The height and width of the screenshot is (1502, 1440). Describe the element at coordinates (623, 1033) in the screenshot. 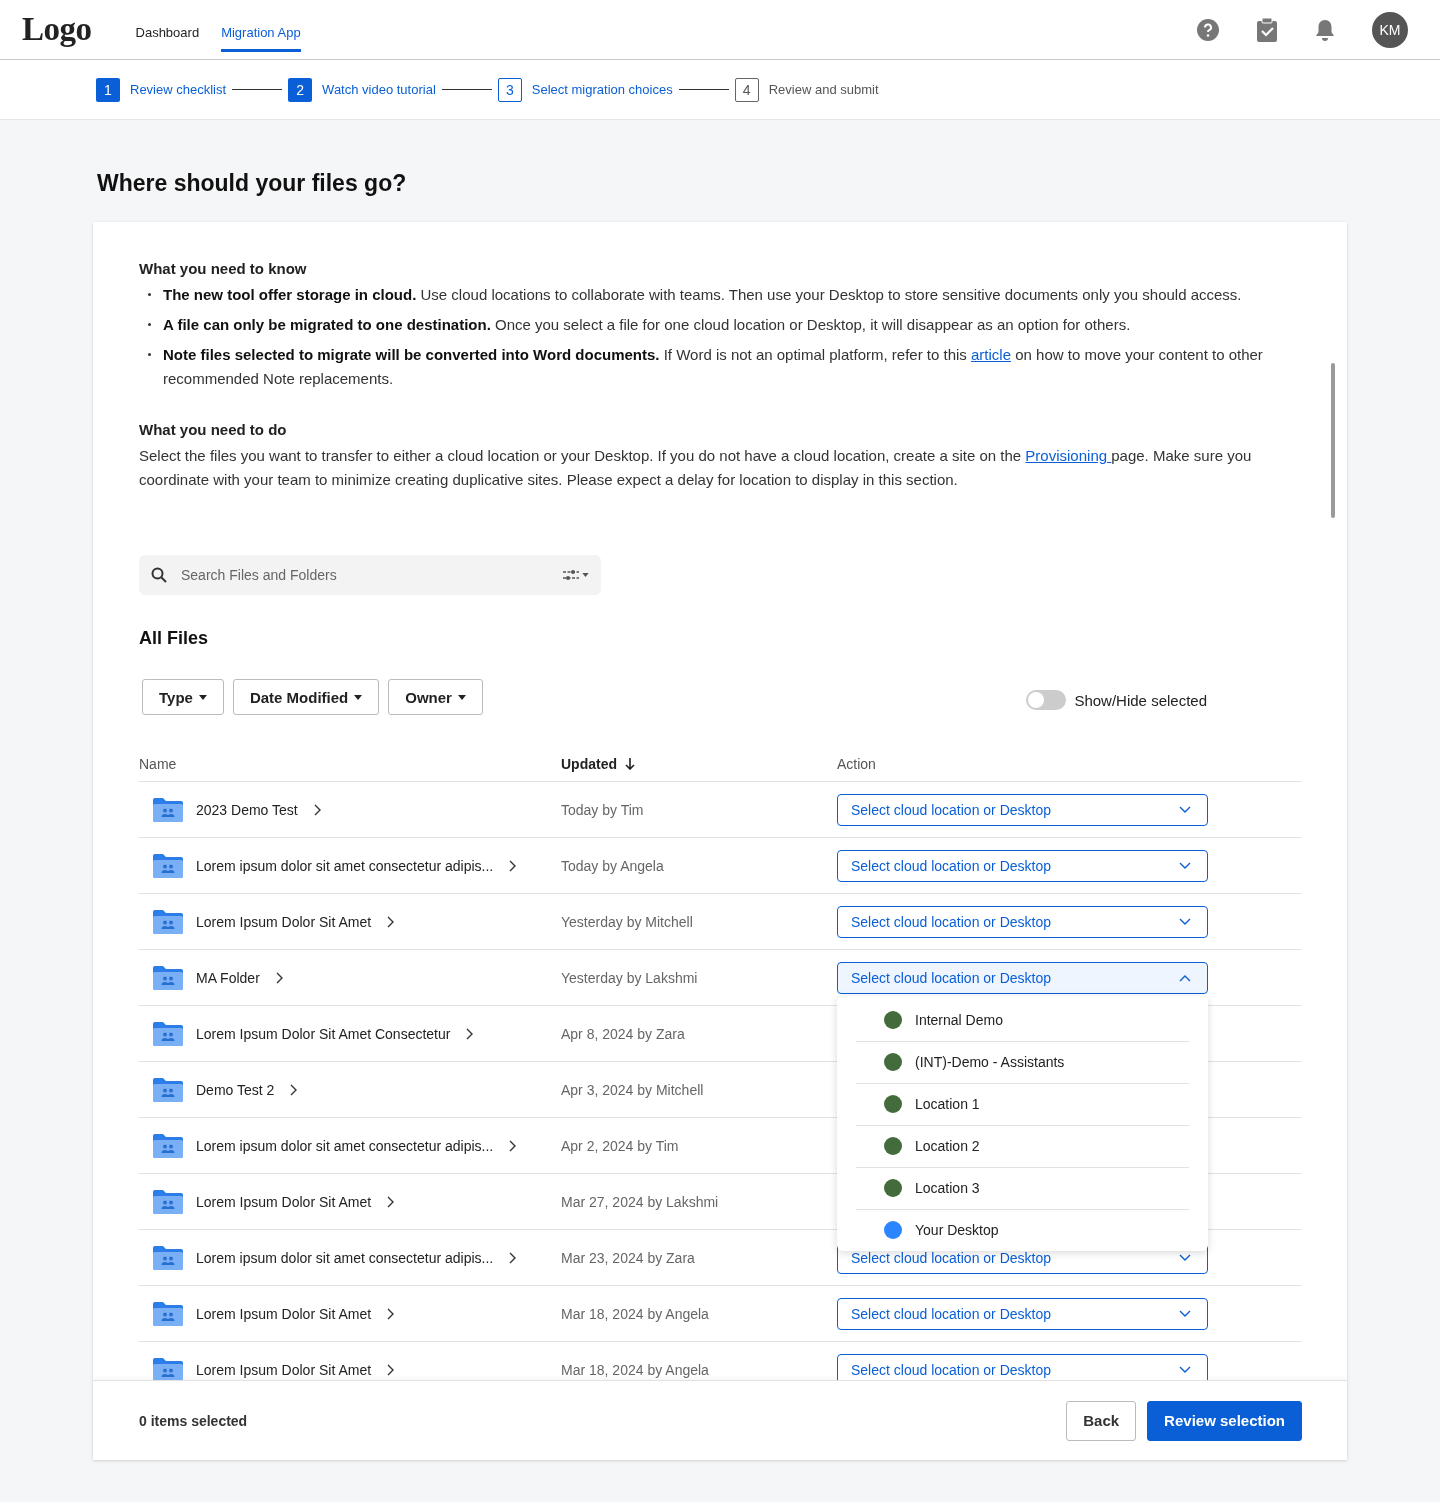

I see `updated-text: Apr 8, 2024 by Zara` at that location.